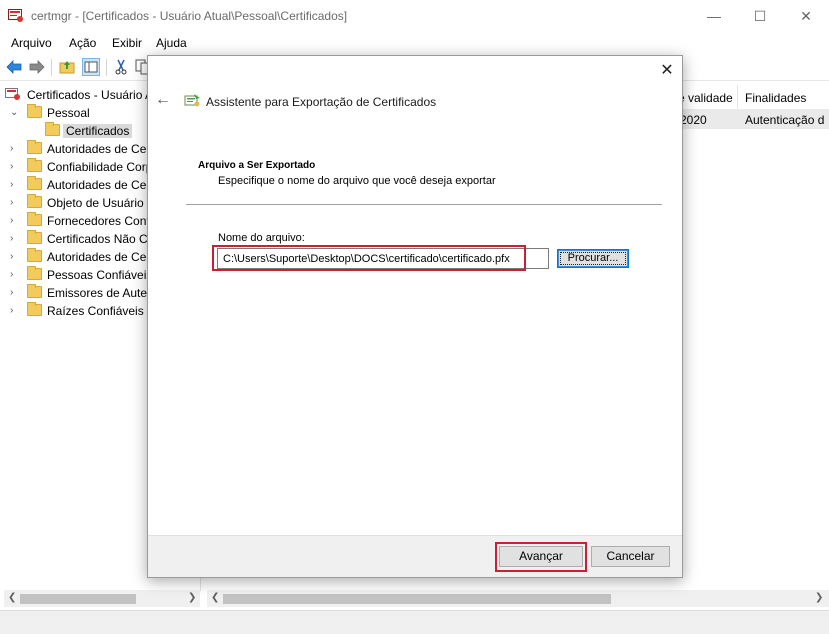 The height and width of the screenshot is (634, 829). Describe the element at coordinates (192, 100) in the screenshot. I see `certificate-wizard-icon` at that location.